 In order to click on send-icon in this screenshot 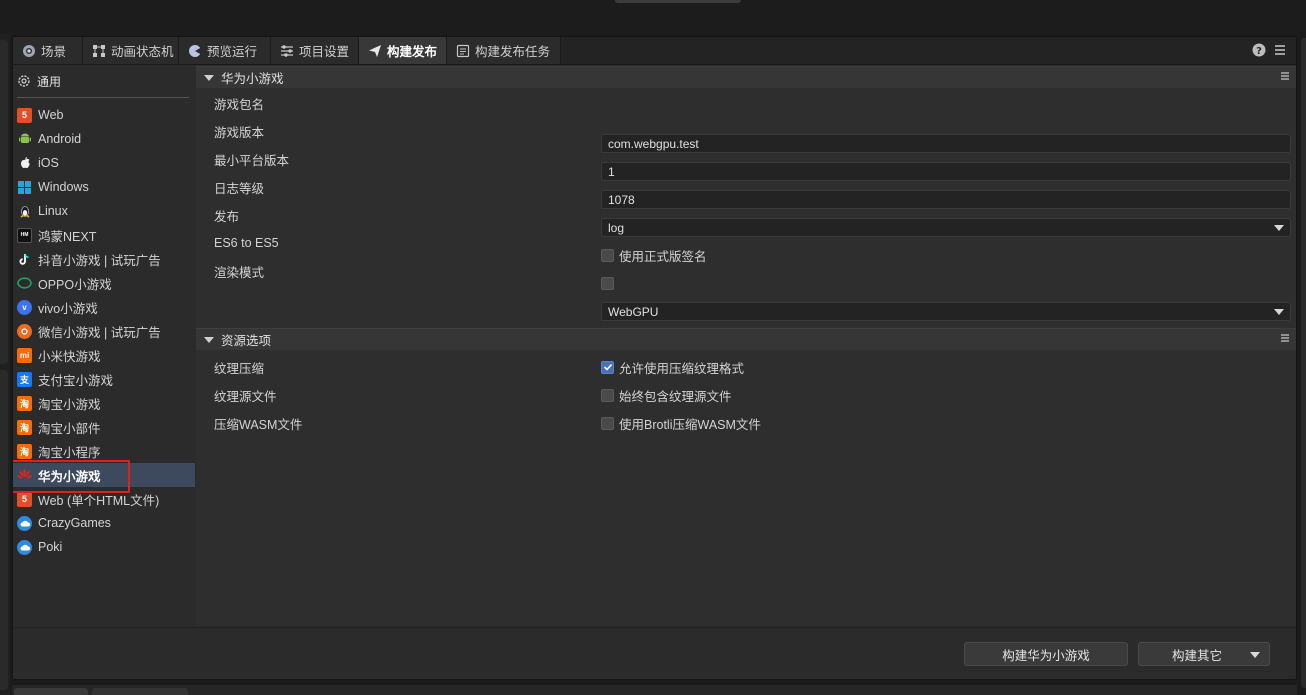, I will do `click(375, 50)`.